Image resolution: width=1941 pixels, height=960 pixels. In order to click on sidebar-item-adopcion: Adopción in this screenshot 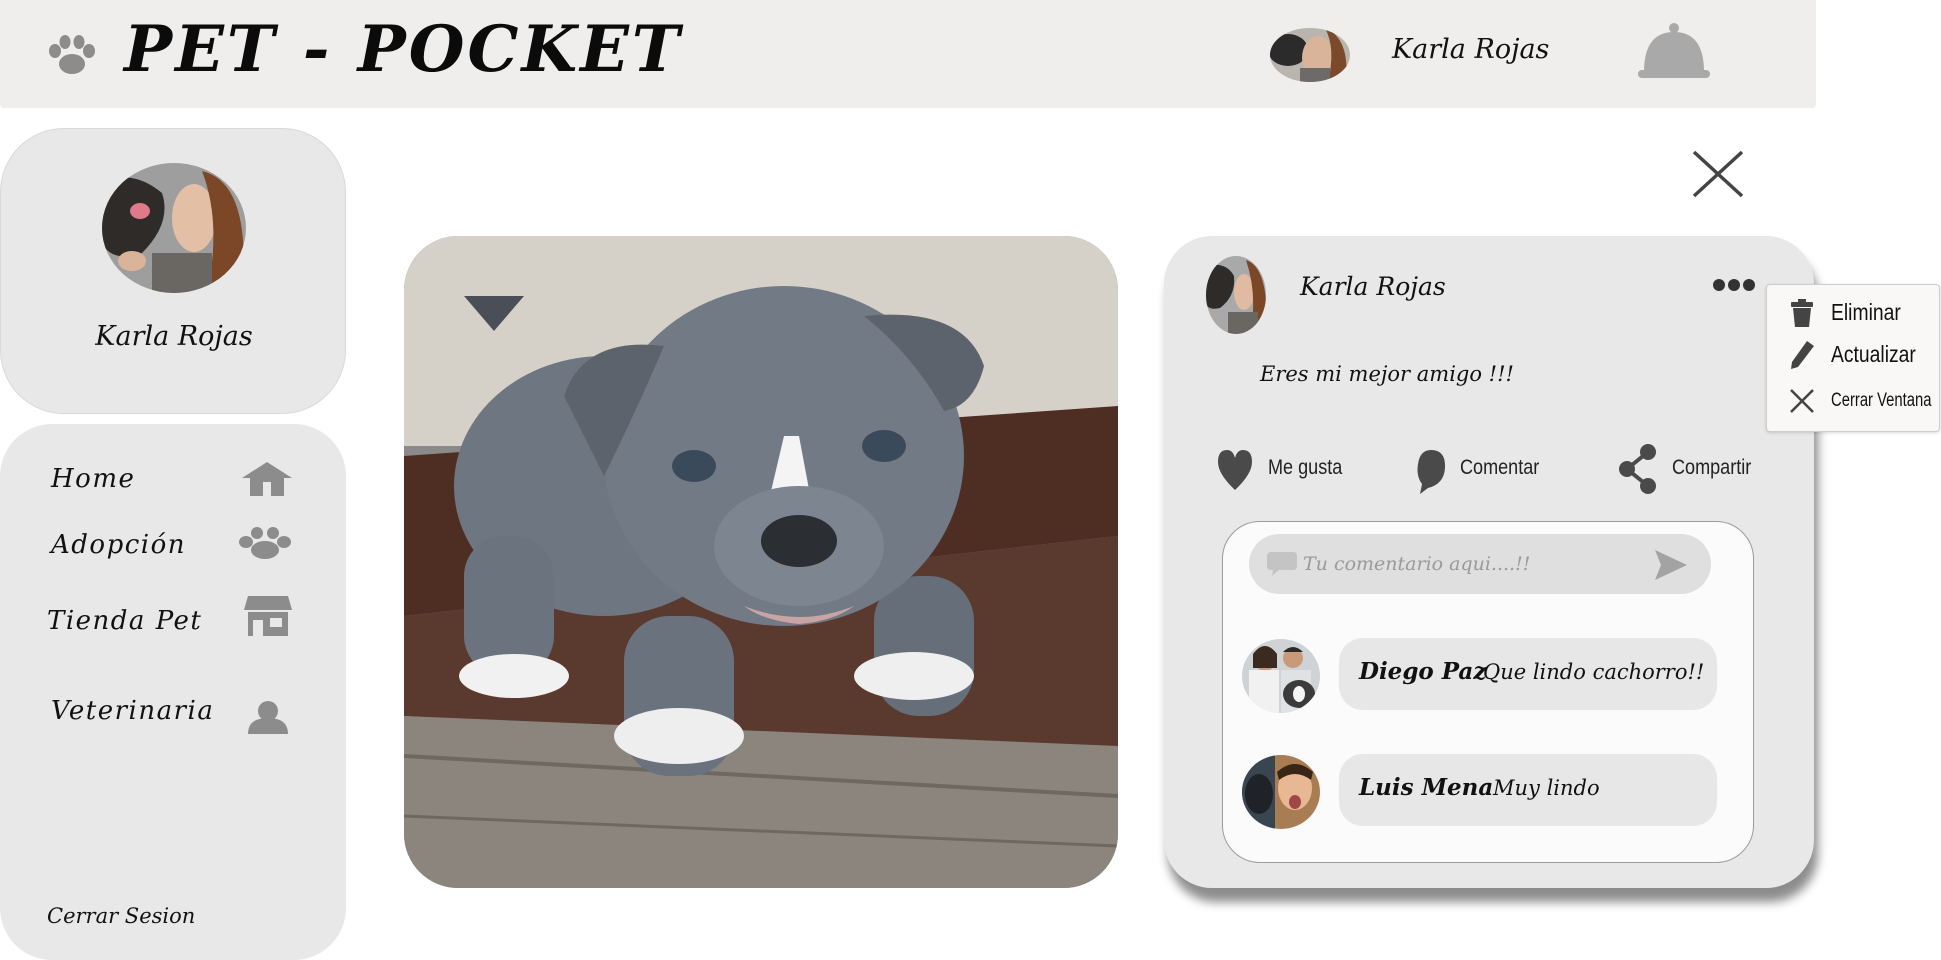, I will do `click(173, 548)`.